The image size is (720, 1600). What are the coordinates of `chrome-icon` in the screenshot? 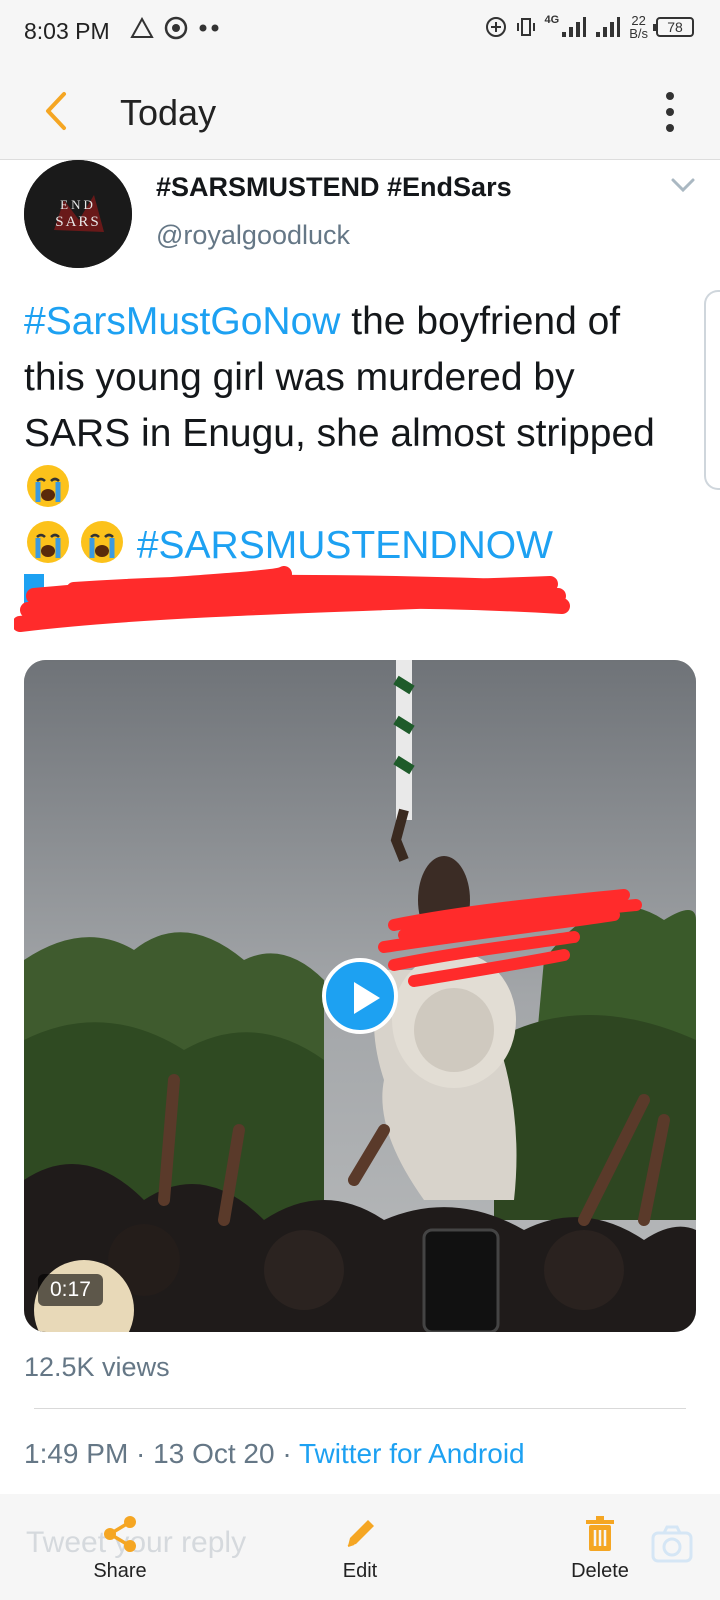 It's located at (176, 28).